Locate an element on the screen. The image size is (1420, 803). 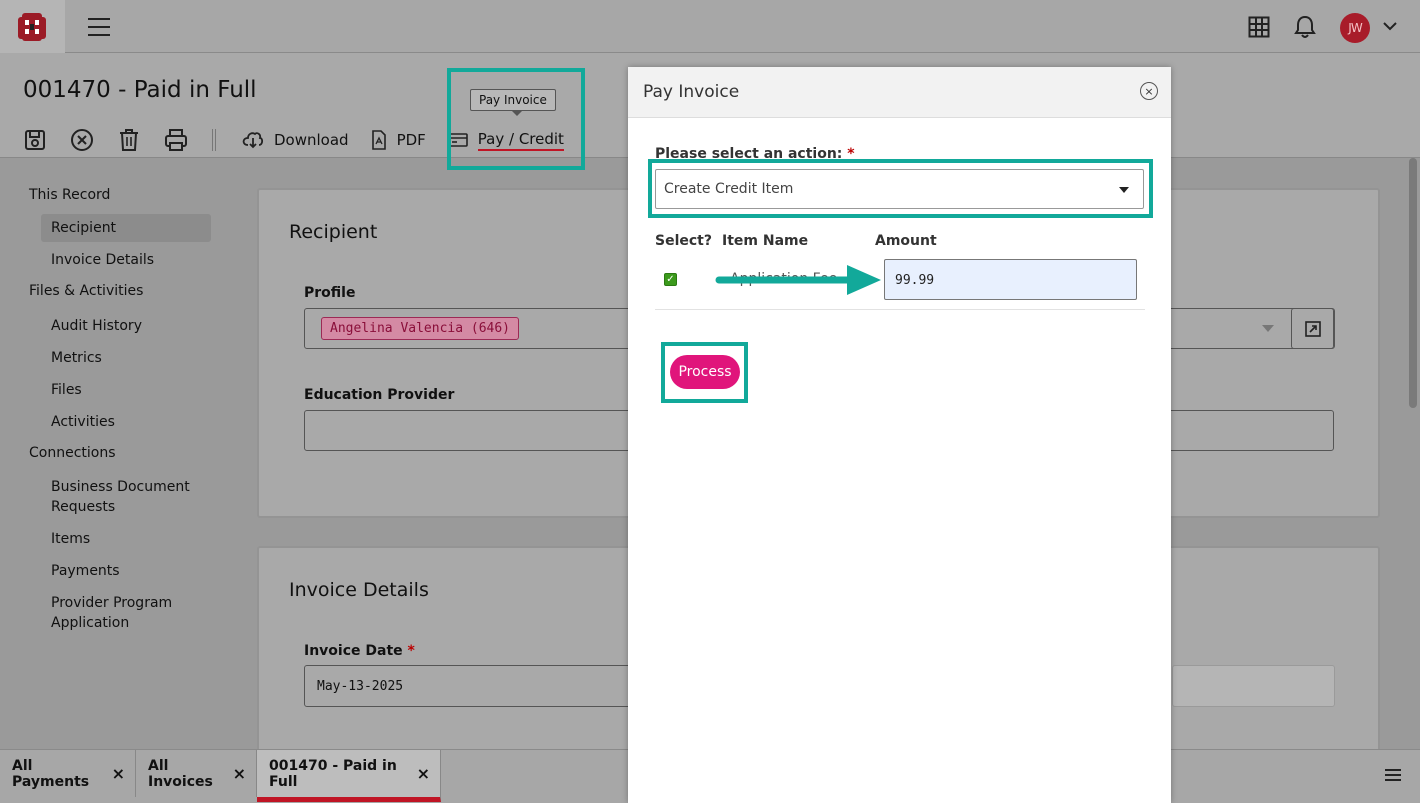
tab-invoice-001470: 001470 - Paid in Full × is located at coordinates (349, 776).